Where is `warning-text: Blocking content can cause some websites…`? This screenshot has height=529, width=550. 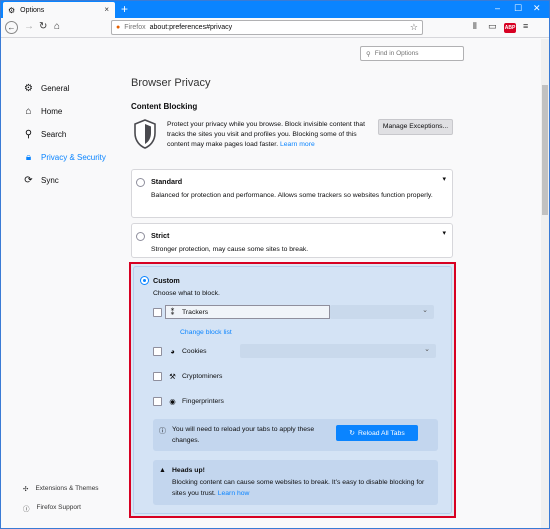
warning-text: Blocking content can cause some websites… is located at coordinates (298, 488).